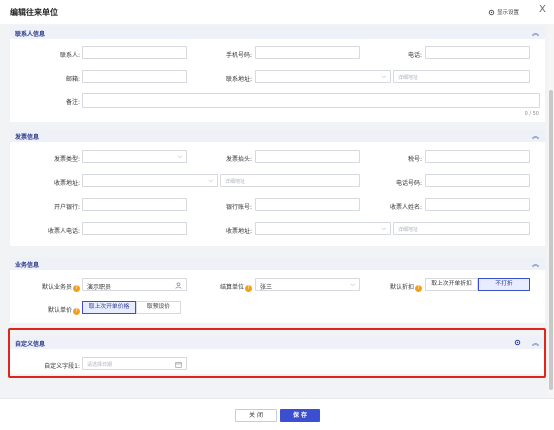  I want to click on recv-name-label: 收票人姓名:, so click(405, 207).